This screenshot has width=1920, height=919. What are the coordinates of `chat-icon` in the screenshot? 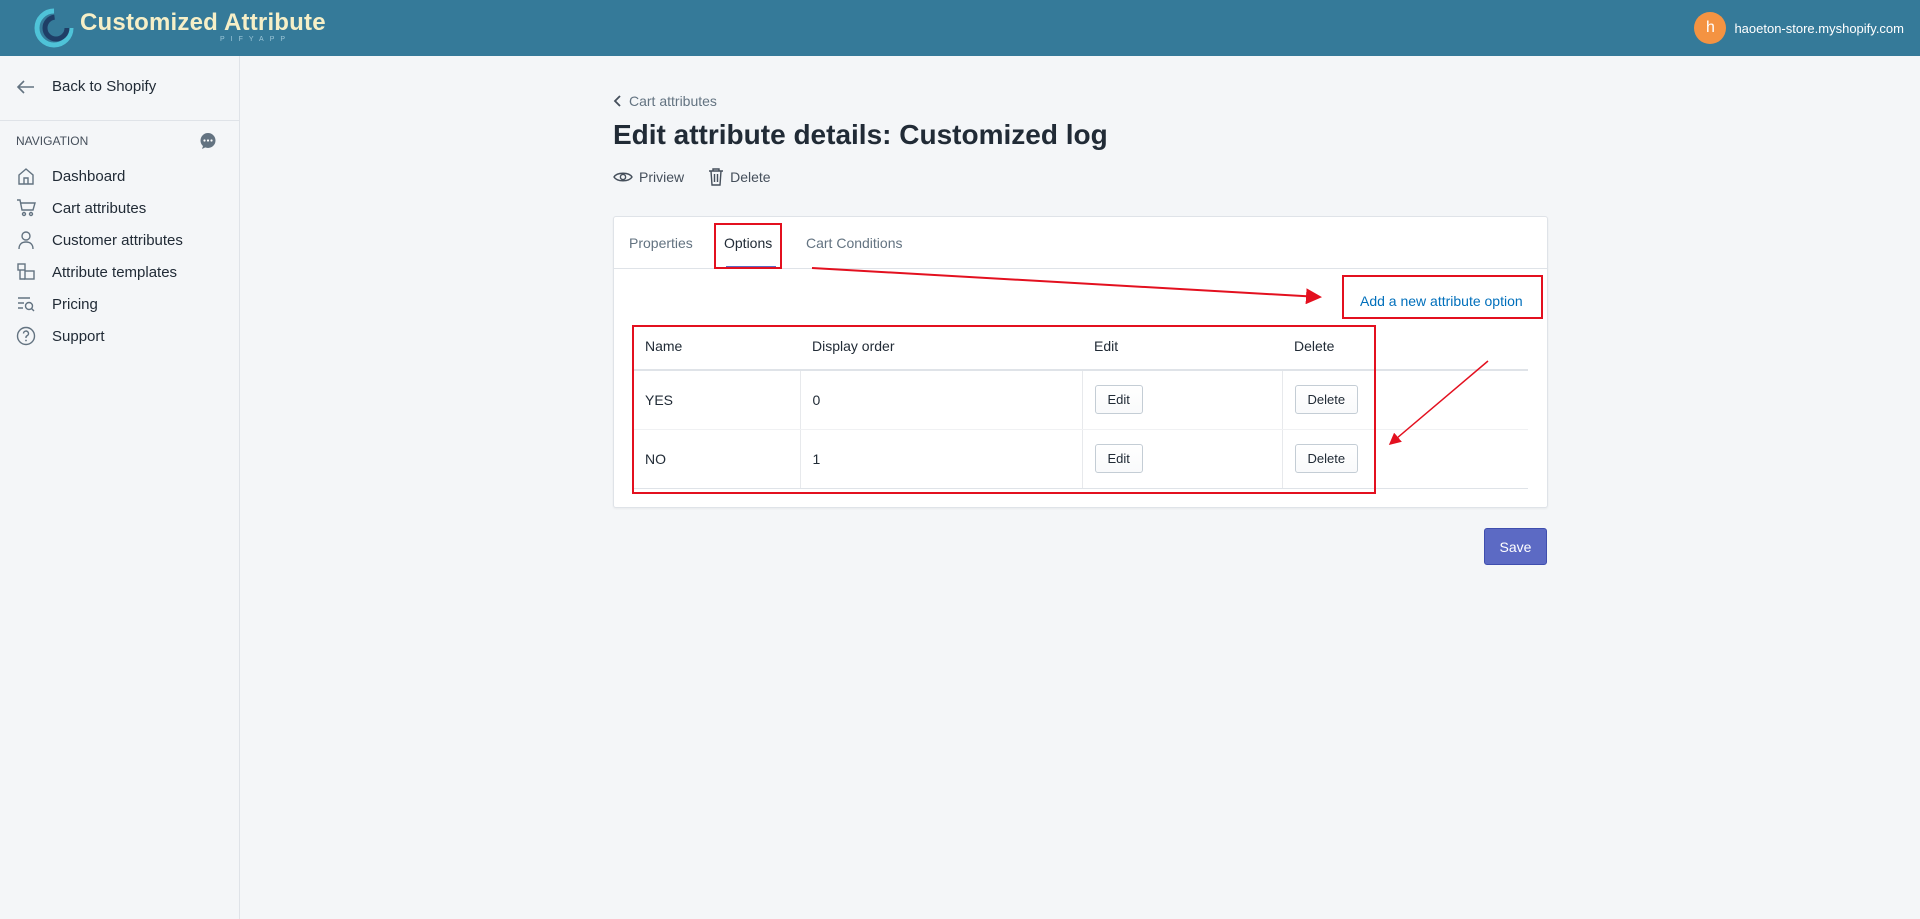 It's located at (208, 141).